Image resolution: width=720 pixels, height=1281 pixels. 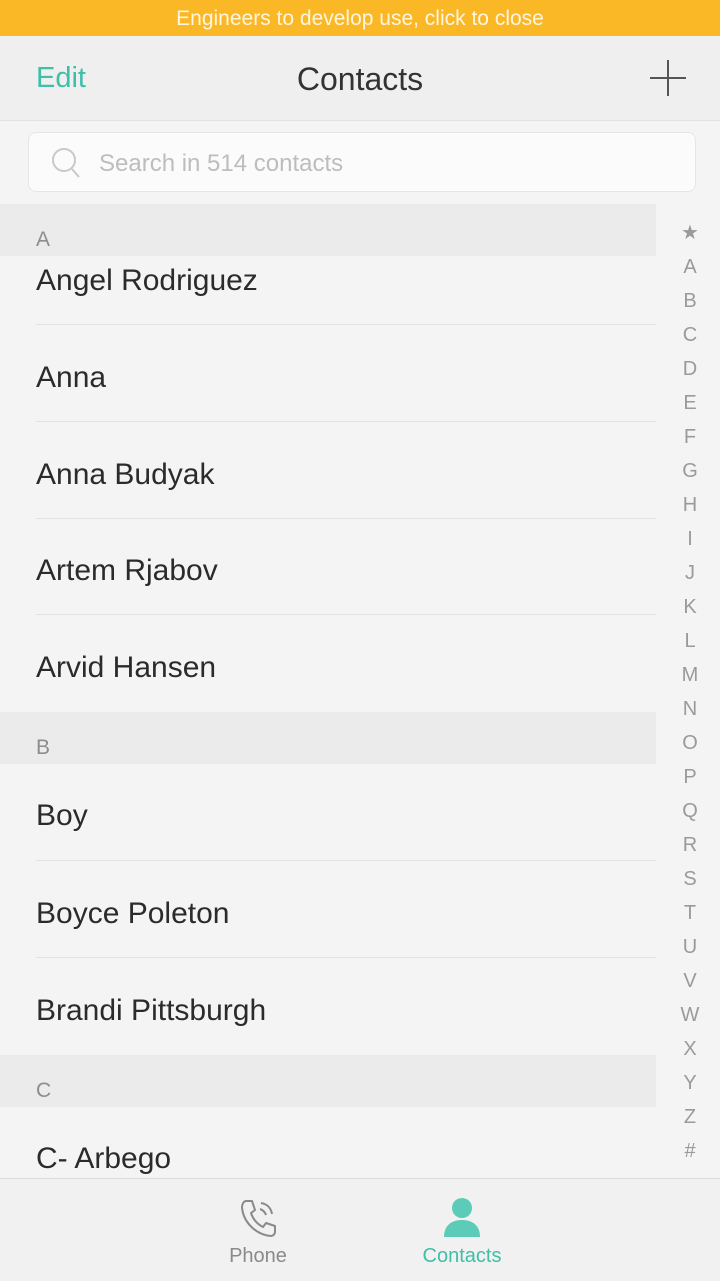 I want to click on contact-name: C- Arbego, so click(x=104, y=1158).